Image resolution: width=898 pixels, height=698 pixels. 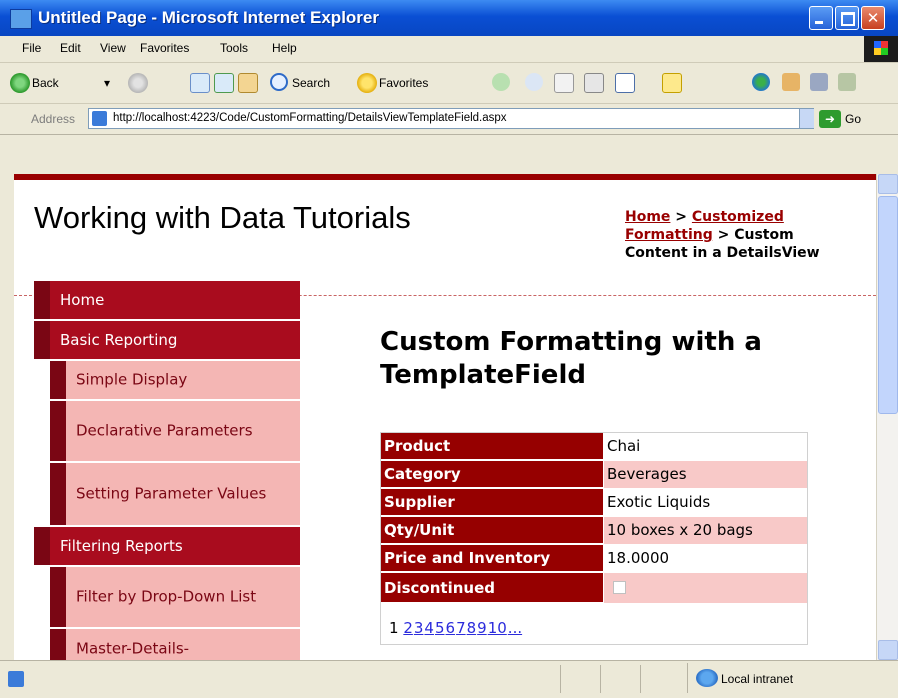 What do you see at coordinates (761, 82) in the screenshot?
I see `messenger-icon` at bounding box center [761, 82].